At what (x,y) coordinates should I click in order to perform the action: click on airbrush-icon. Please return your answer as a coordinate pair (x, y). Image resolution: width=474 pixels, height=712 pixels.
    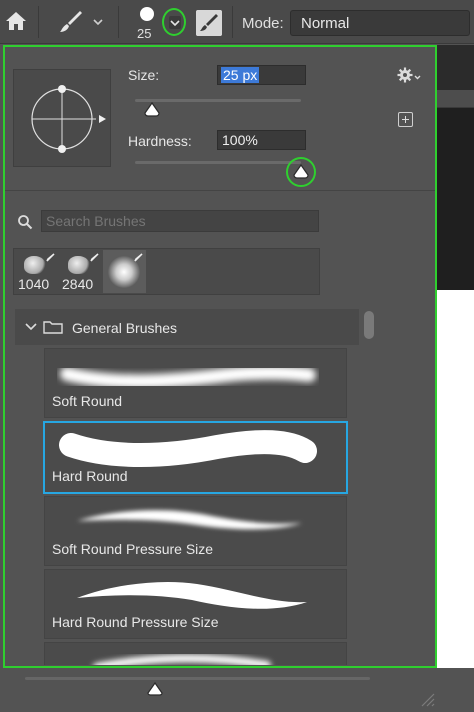
    Looking at the image, I should click on (209, 23).